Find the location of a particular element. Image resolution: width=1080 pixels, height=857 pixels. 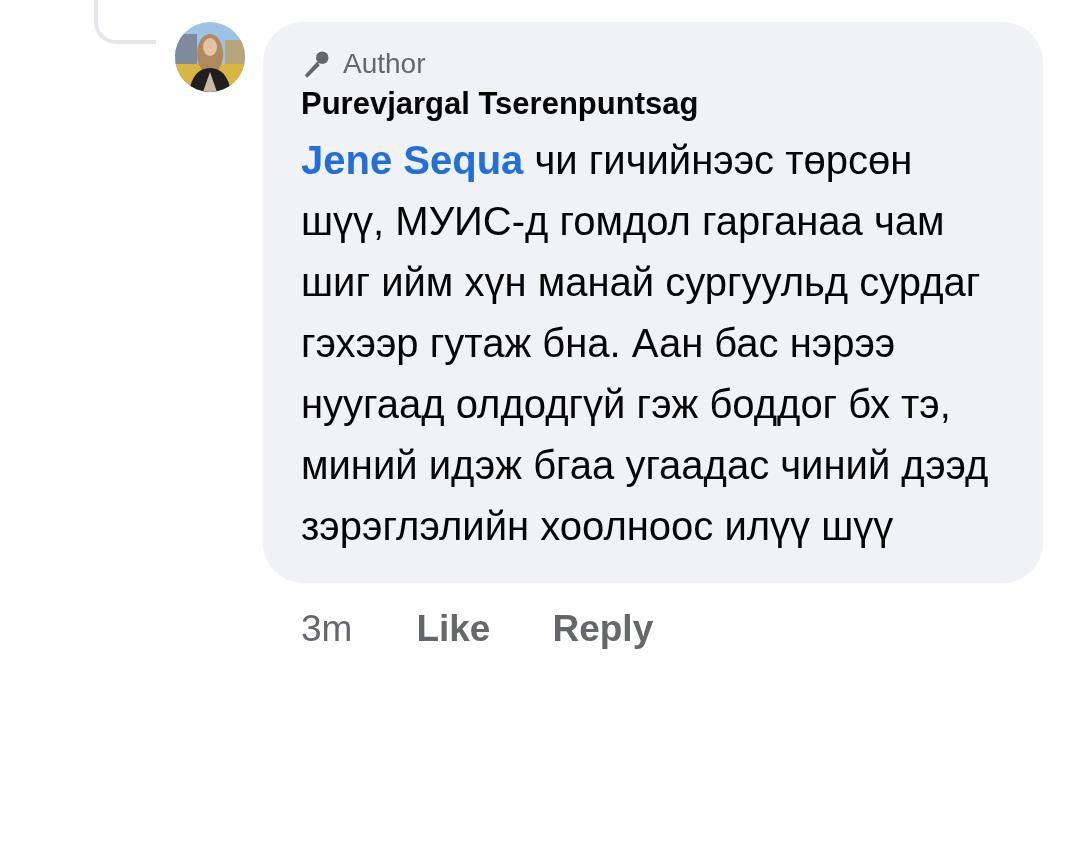

mention-link: Jene Sequa is located at coordinates (412, 160).